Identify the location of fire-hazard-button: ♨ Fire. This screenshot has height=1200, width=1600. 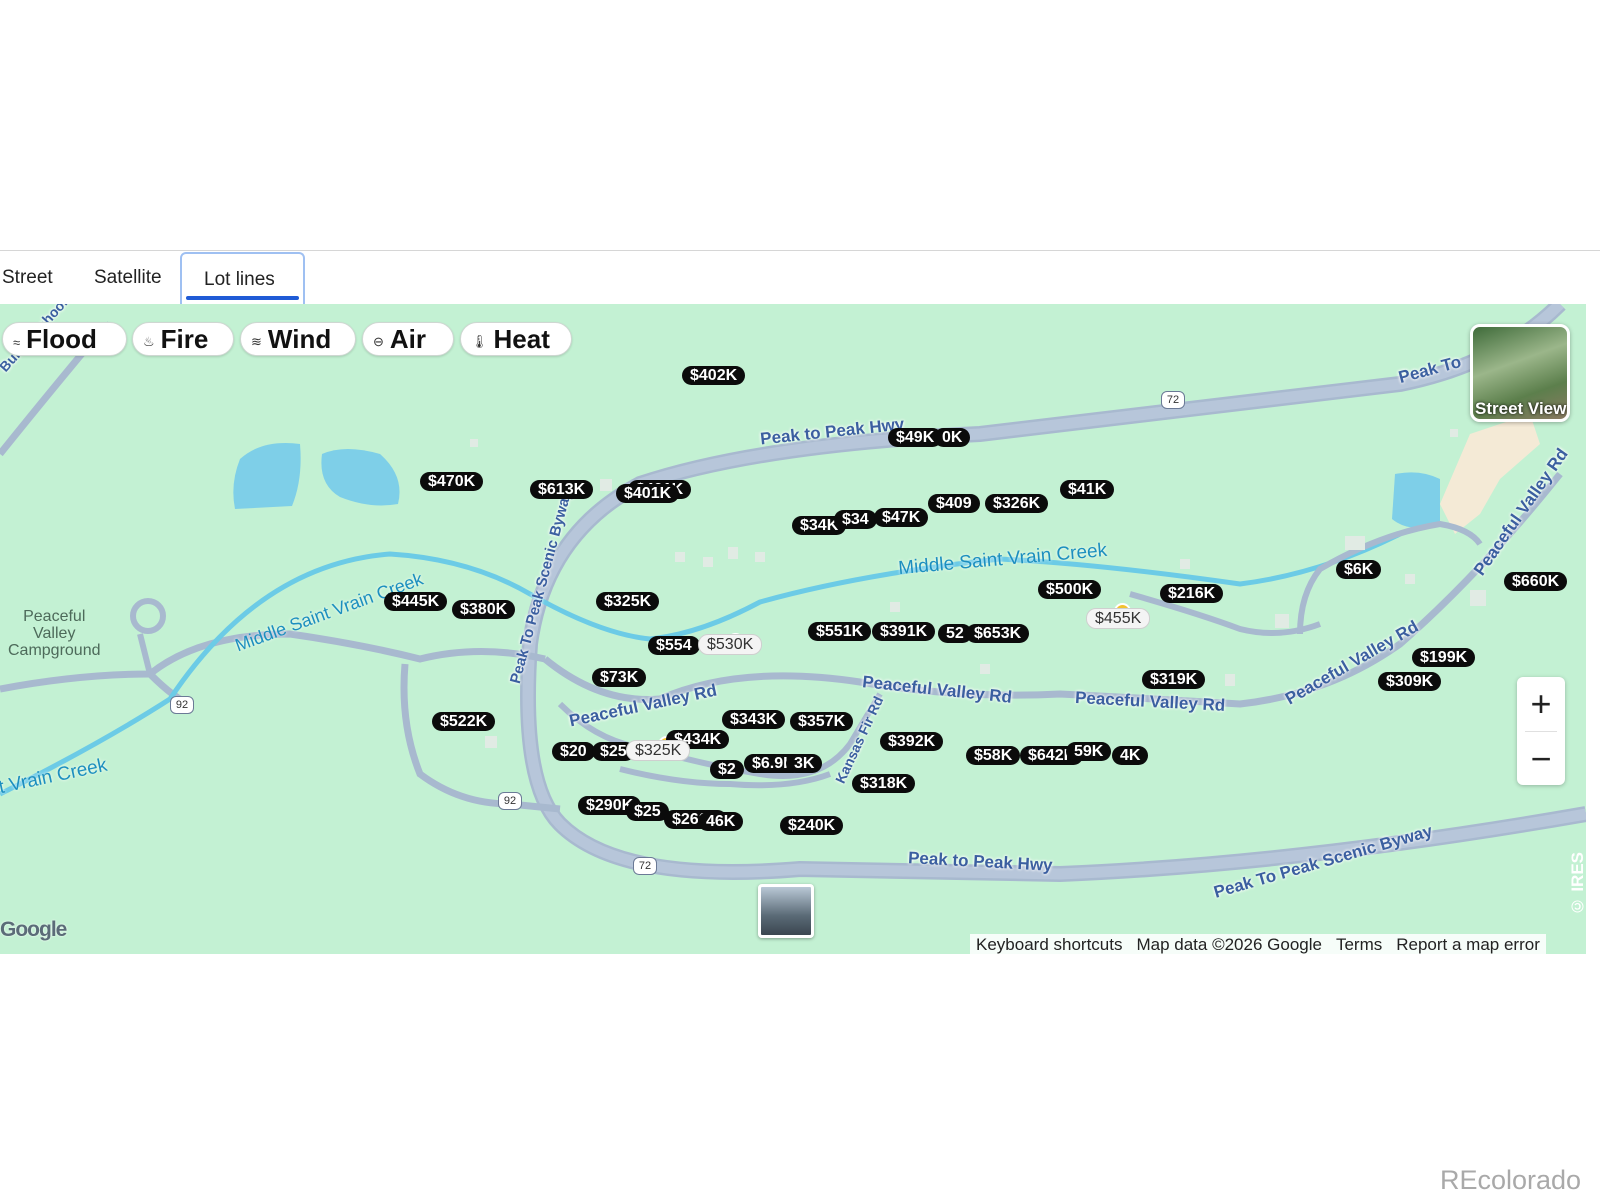
(183, 339).